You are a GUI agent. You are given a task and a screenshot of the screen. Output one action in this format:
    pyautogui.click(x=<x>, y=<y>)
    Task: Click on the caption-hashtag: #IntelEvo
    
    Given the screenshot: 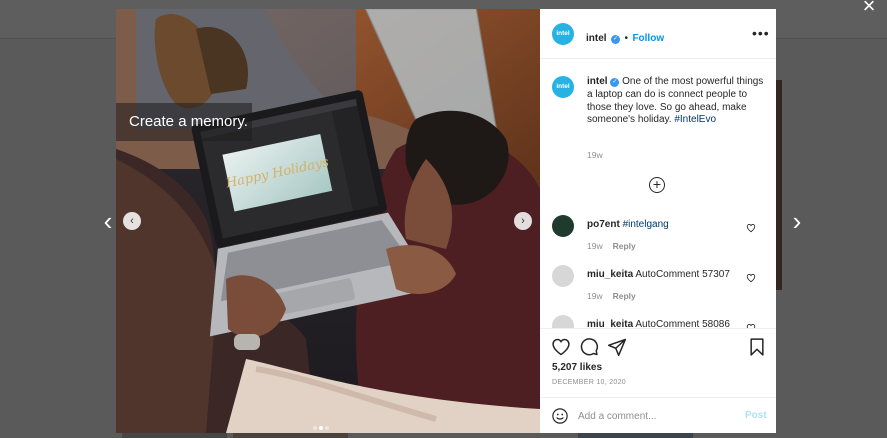 What is the action you would take?
    pyautogui.click(x=695, y=119)
    